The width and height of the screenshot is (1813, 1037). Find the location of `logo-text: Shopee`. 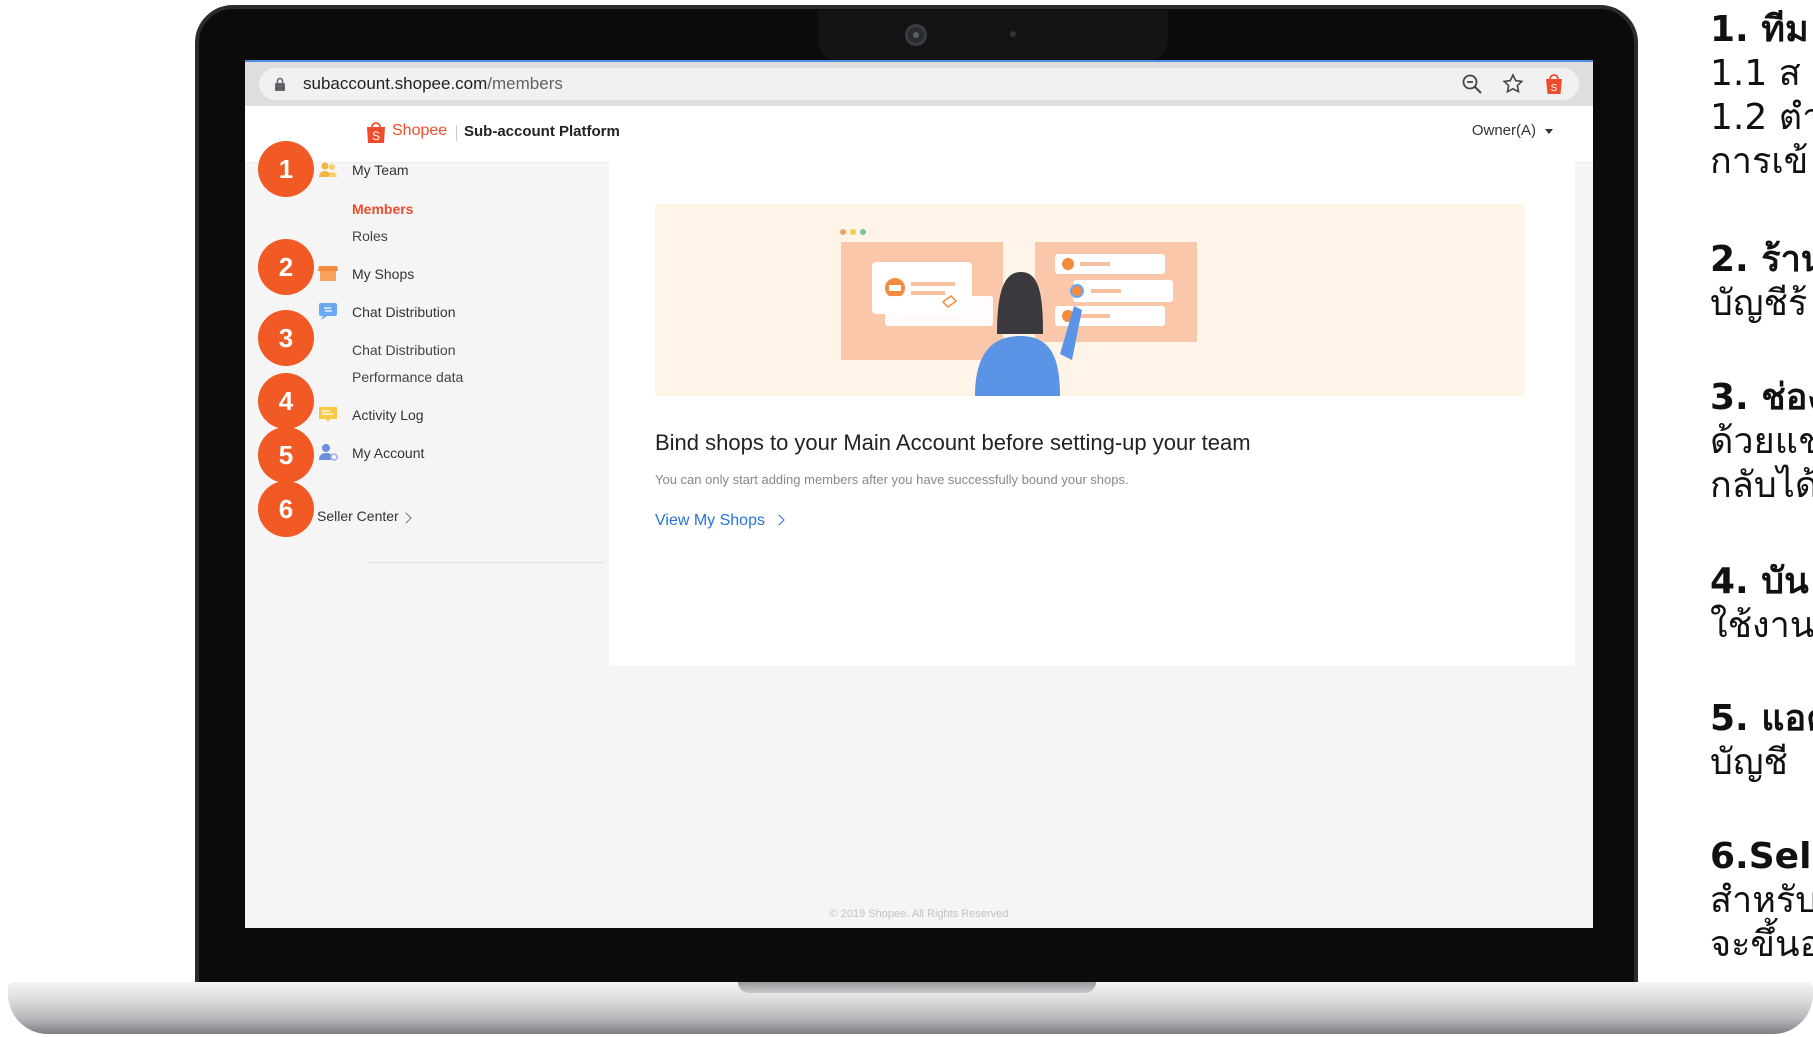

logo-text: Shopee is located at coordinates (419, 131).